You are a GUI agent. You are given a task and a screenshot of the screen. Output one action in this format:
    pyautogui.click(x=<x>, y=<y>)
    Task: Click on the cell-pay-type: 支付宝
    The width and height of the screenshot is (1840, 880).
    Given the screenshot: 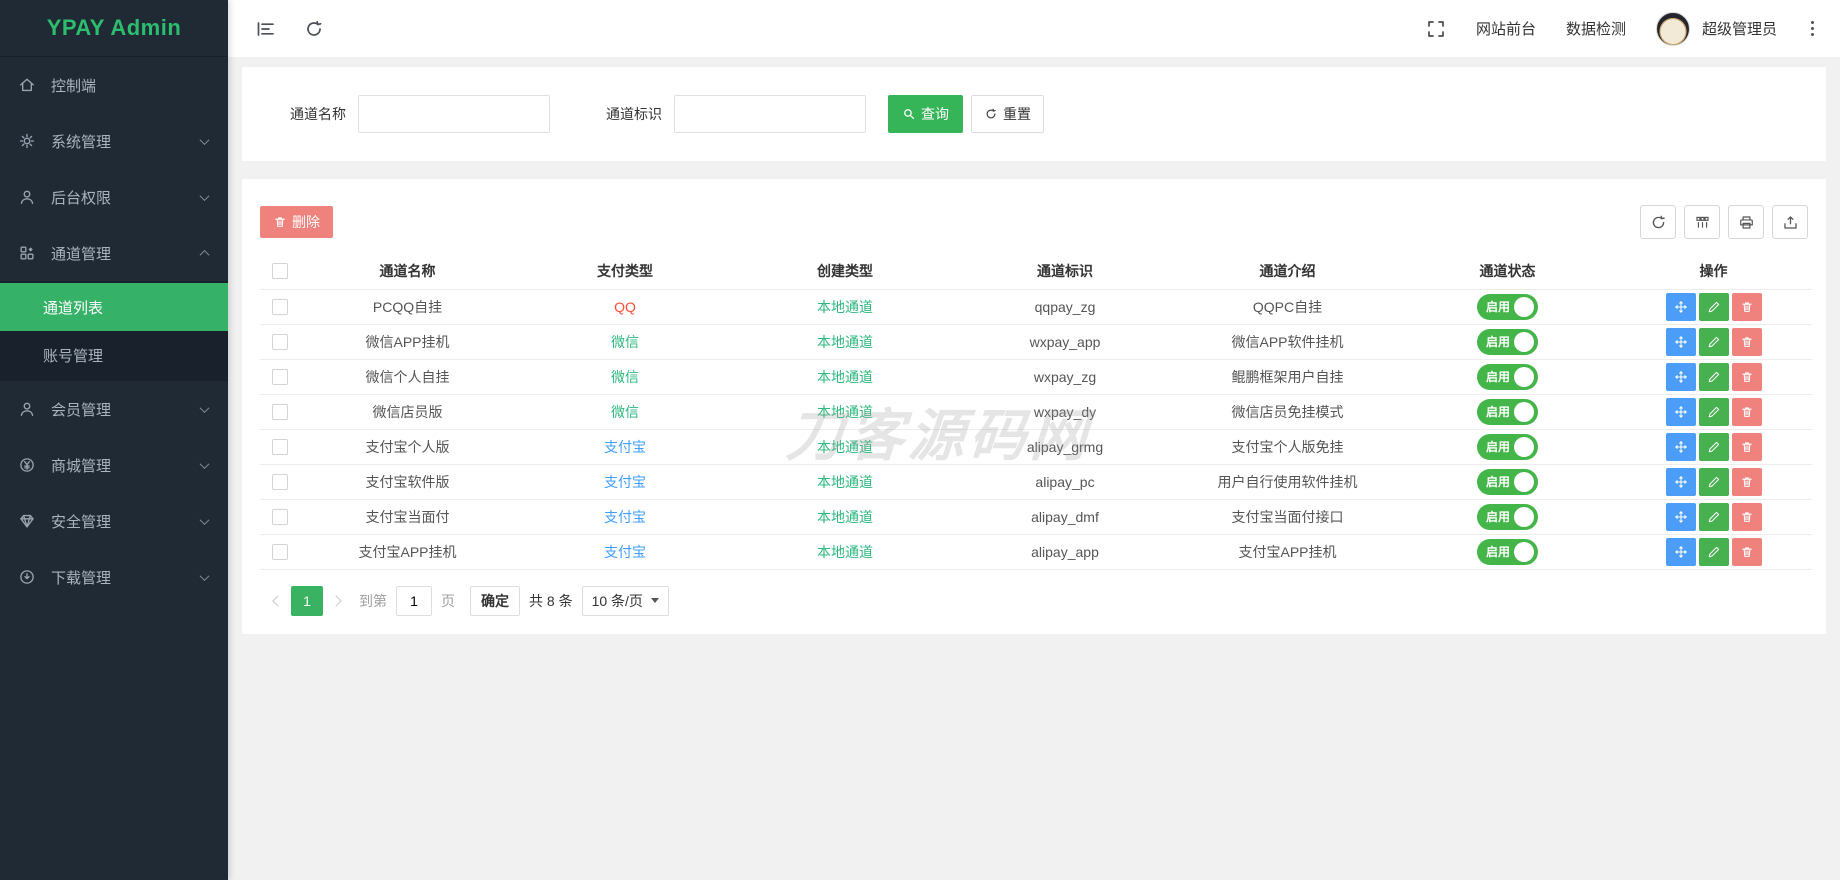 What is the action you would take?
    pyautogui.click(x=625, y=482)
    